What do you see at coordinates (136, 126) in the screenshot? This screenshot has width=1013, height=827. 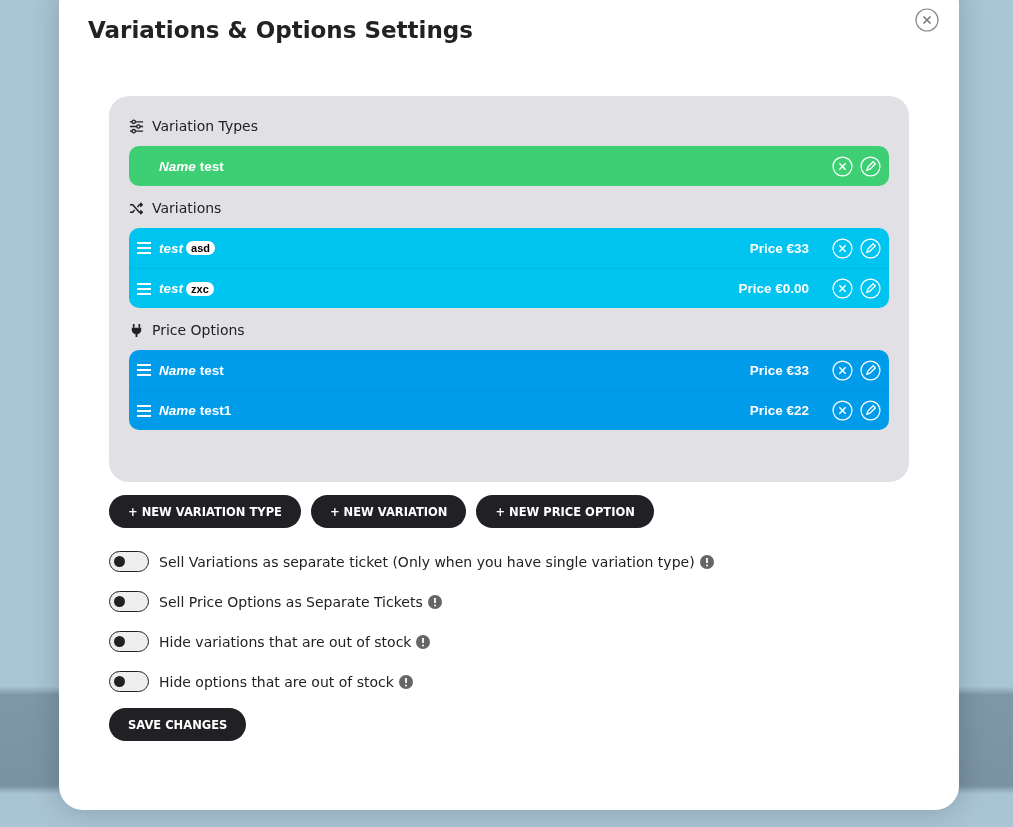 I see `sliders-icon` at bounding box center [136, 126].